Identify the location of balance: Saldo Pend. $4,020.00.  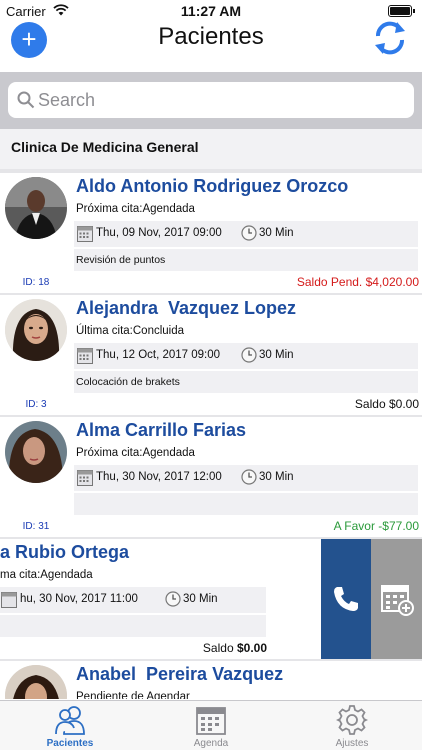
(358, 282).